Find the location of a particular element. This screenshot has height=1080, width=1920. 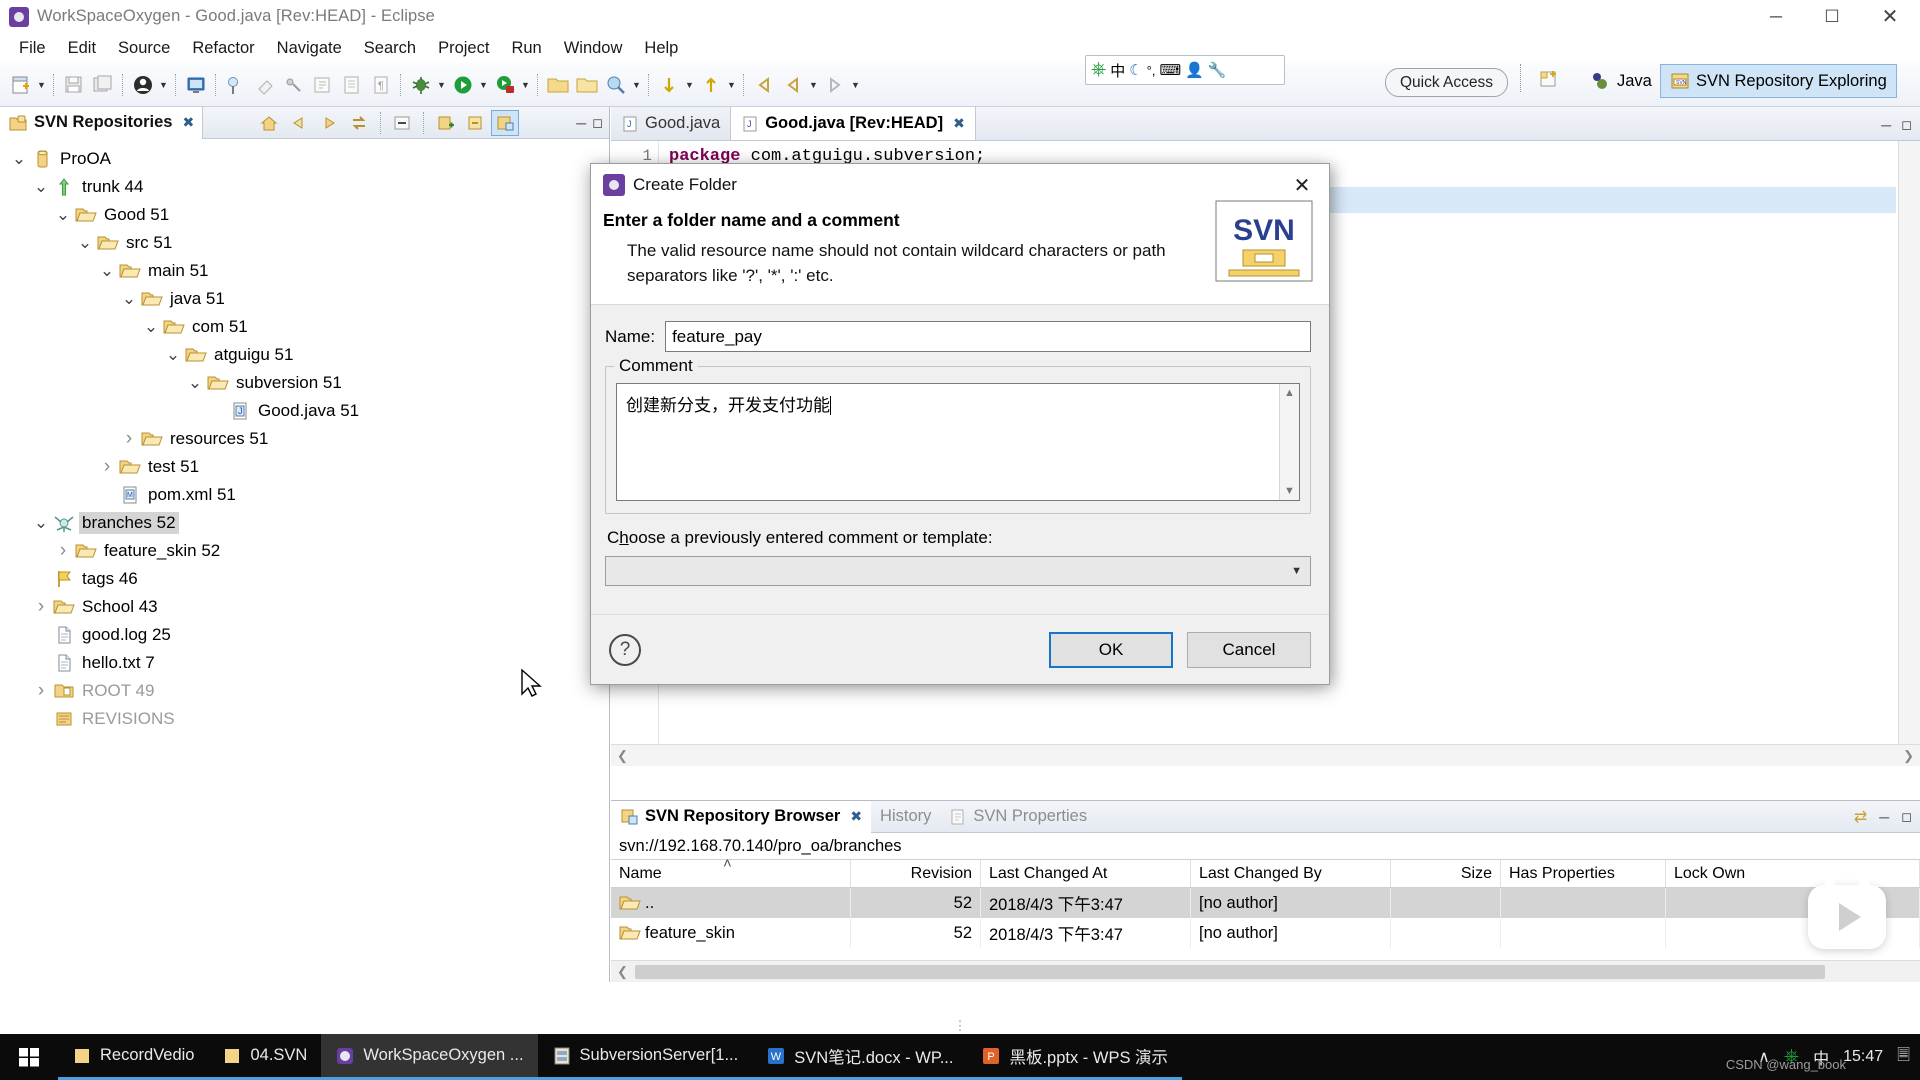

ime-user-icon: 👤 is located at coordinates (1194, 70).